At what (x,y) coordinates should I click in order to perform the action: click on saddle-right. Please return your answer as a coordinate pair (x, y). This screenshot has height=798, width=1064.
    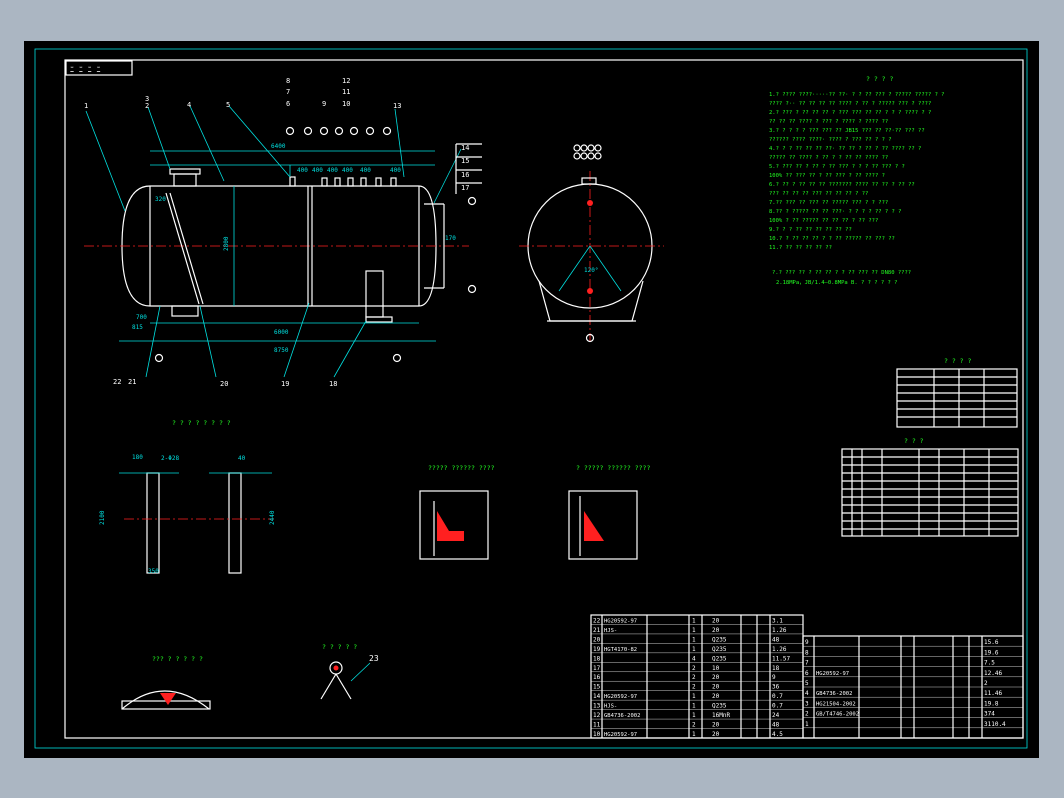
    Looking at the image, I should click on (379, 319).